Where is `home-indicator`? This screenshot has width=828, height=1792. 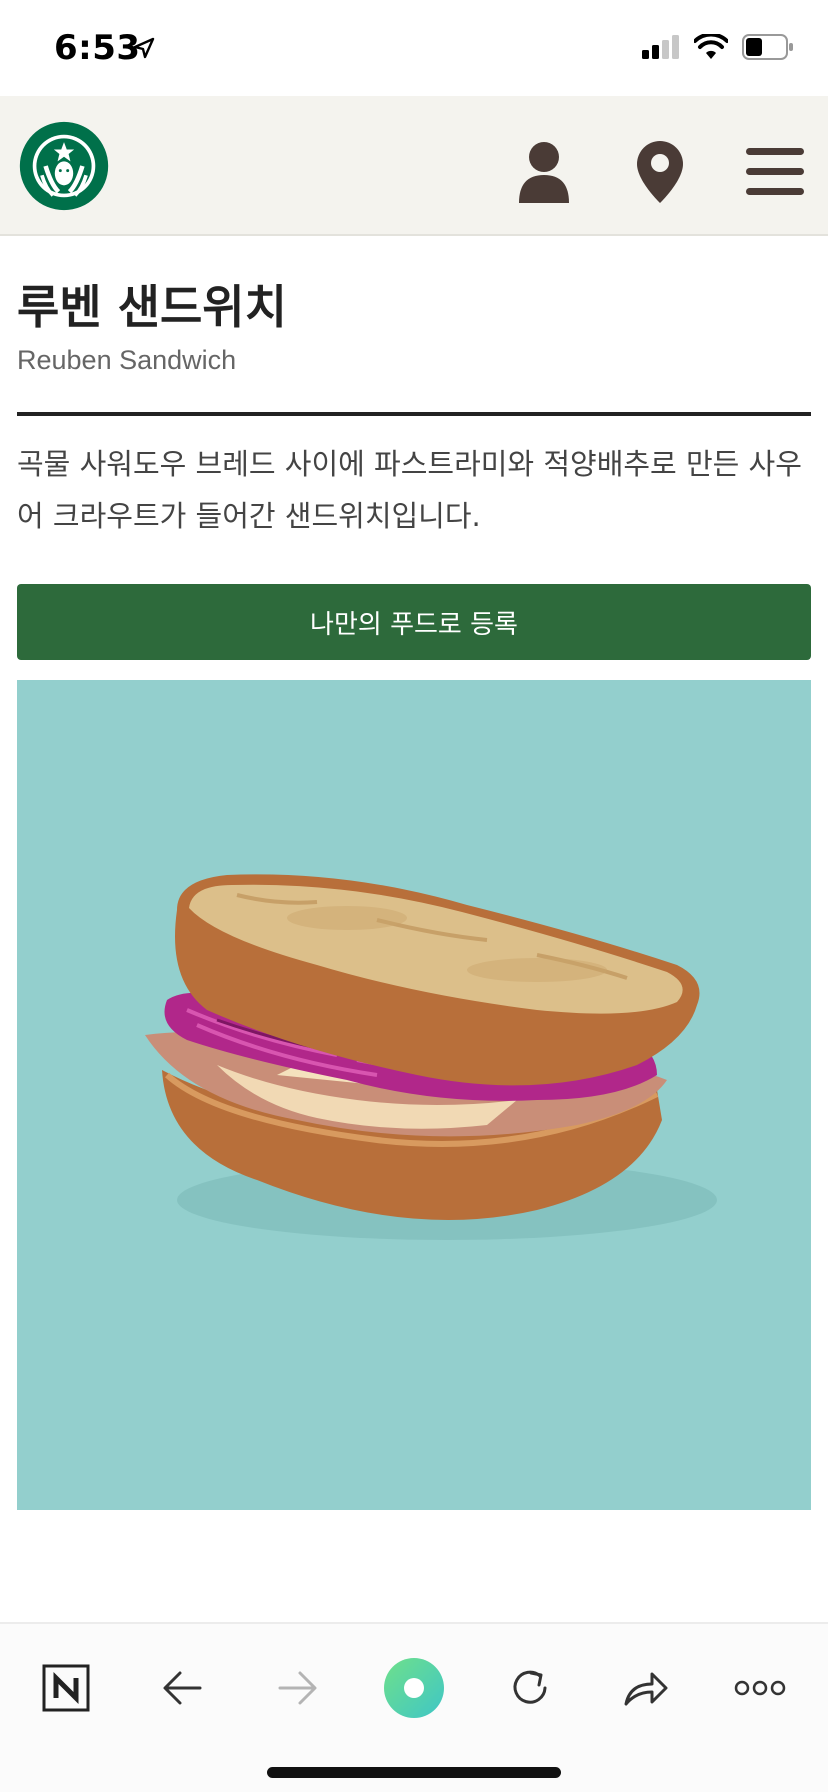 home-indicator is located at coordinates (414, 1772).